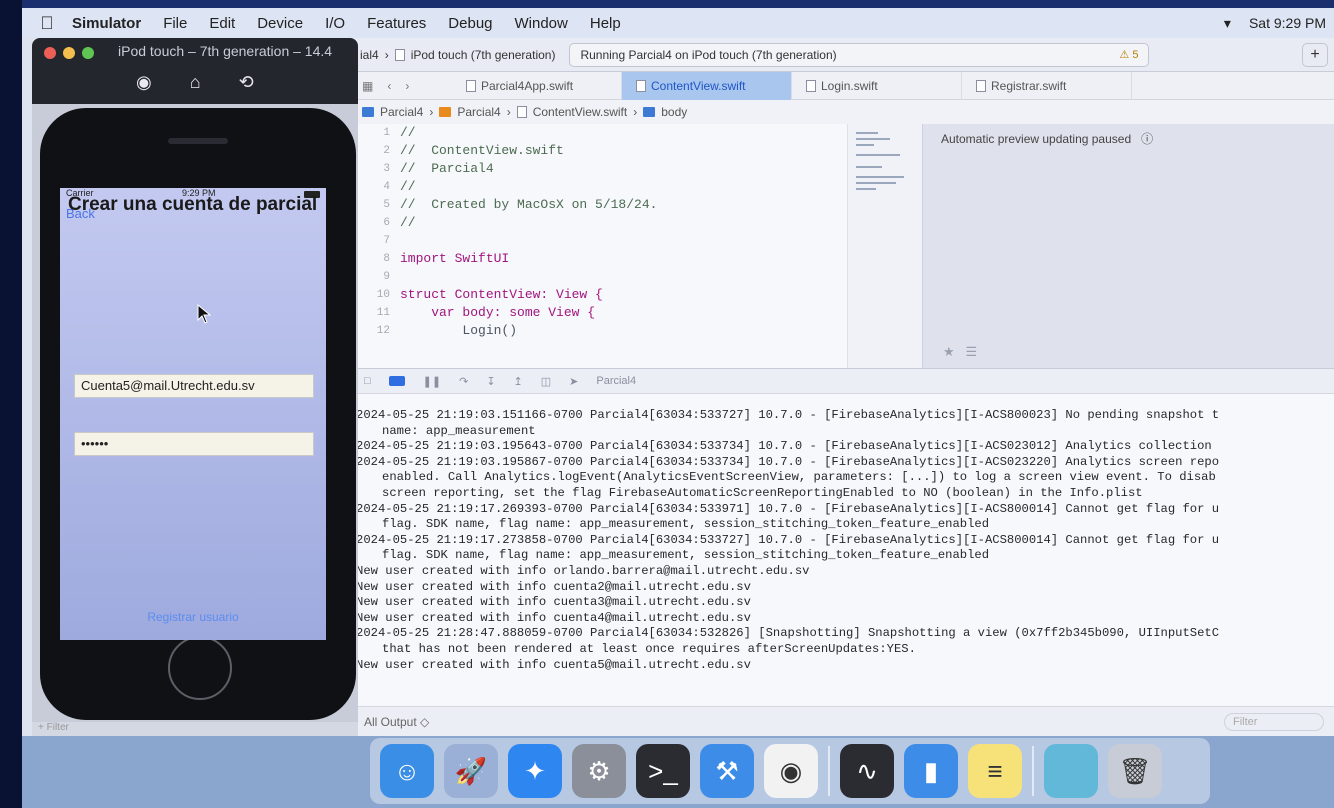  What do you see at coordinates (931, 771) in the screenshot?
I see `dock-simulator-icon: ▮` at bounding box center [931, 771].